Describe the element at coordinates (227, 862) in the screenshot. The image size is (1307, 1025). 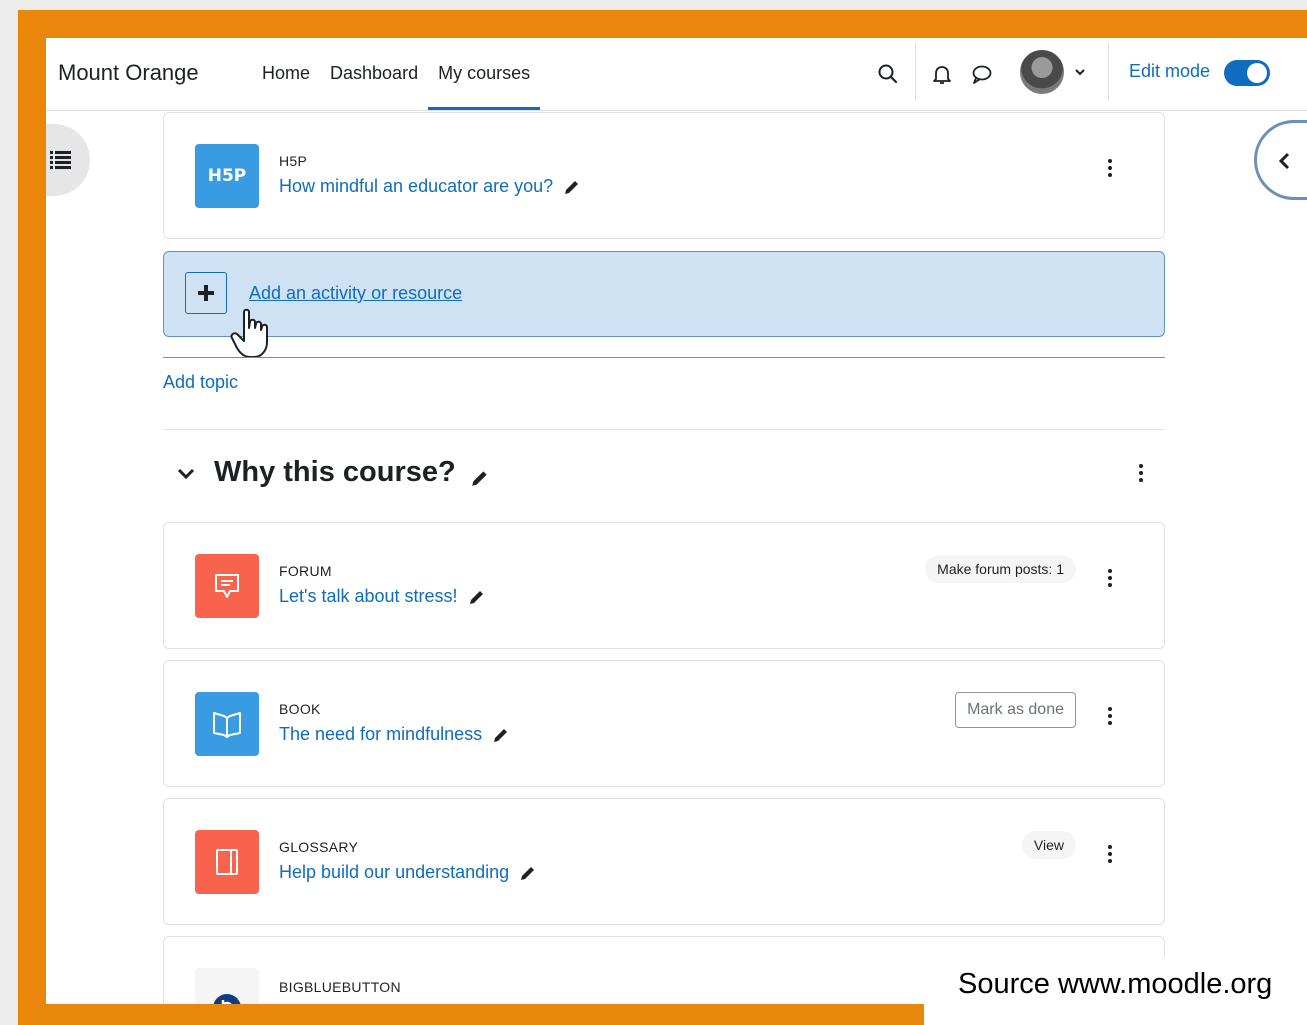
I see `glossary-icon` at that location.